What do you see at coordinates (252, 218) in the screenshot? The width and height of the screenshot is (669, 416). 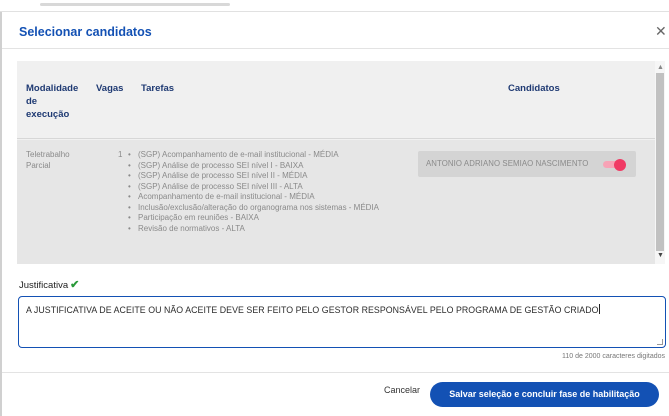 I see `task-item: Participação em reuniões - BAIXA` at bounding box center [252, 218].